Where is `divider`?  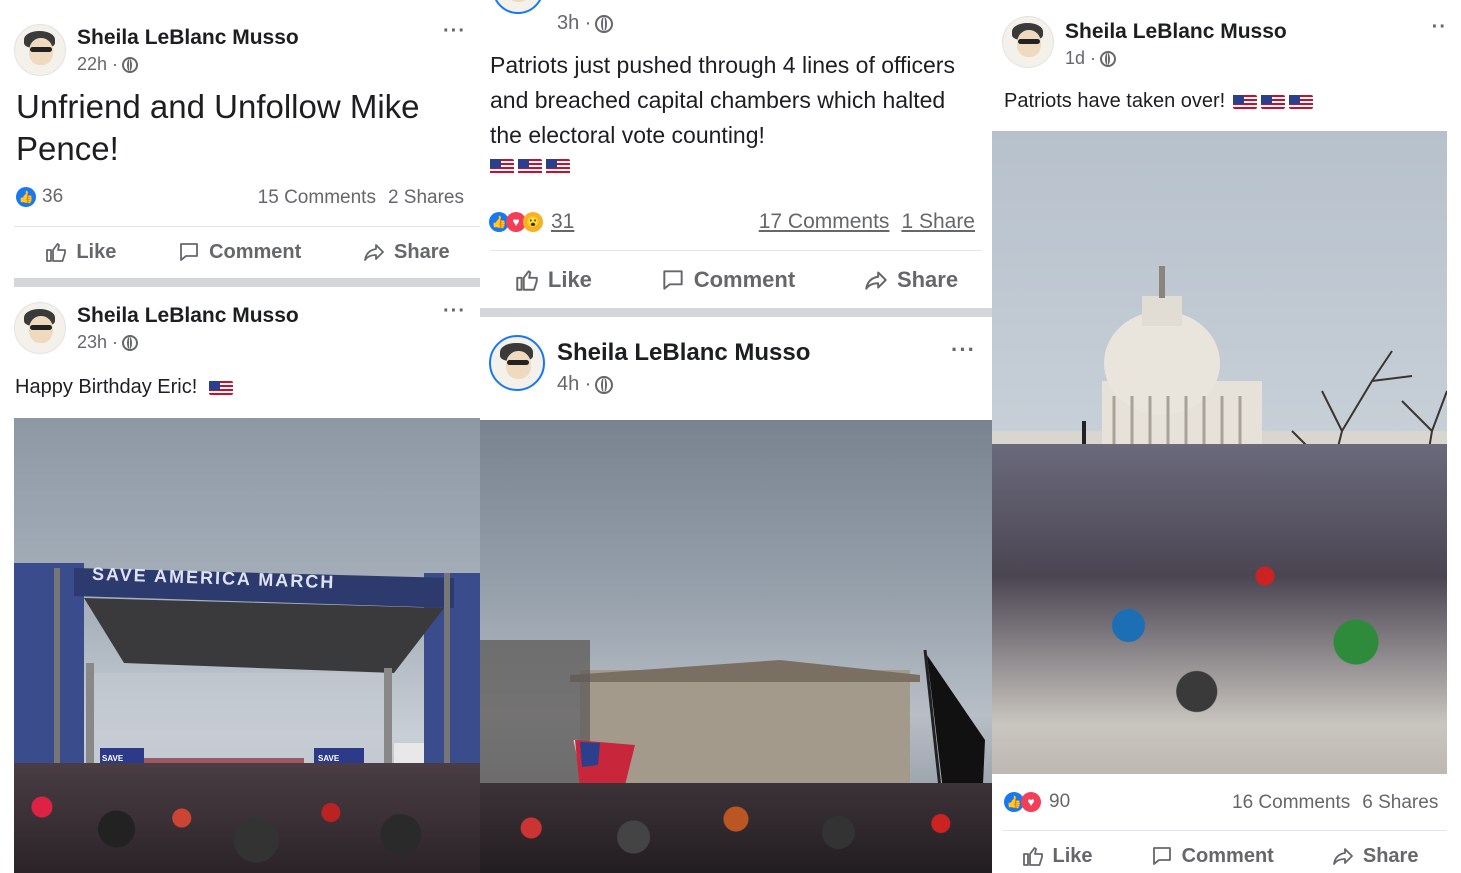 divider is located at coordinates (1224, 830).